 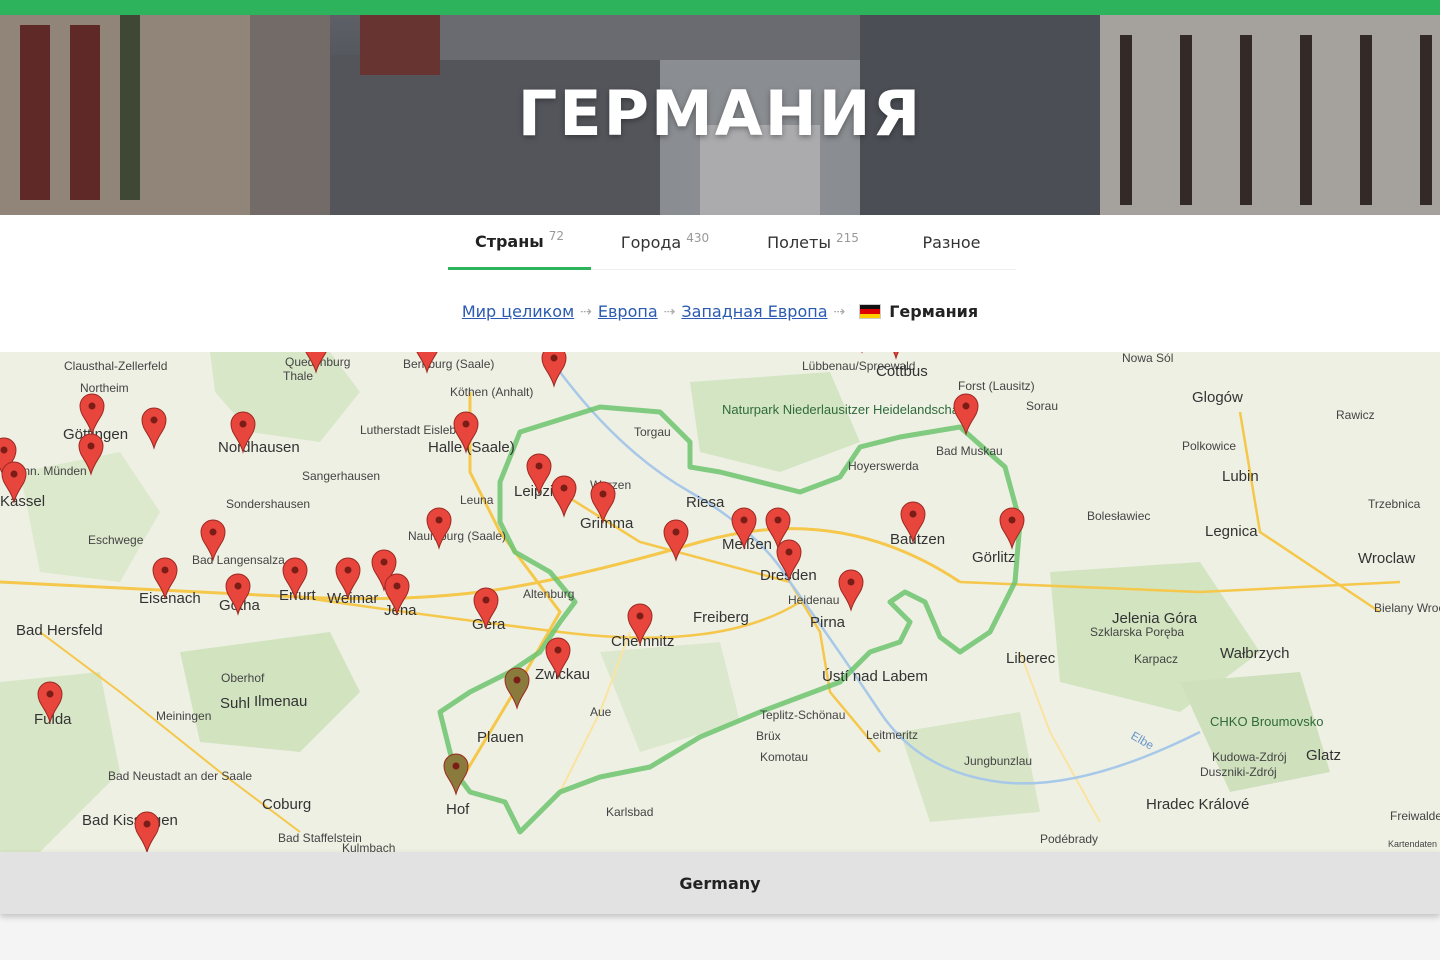 I want to click on svg-text: Leitmeritz, so click(x=892, y=735).